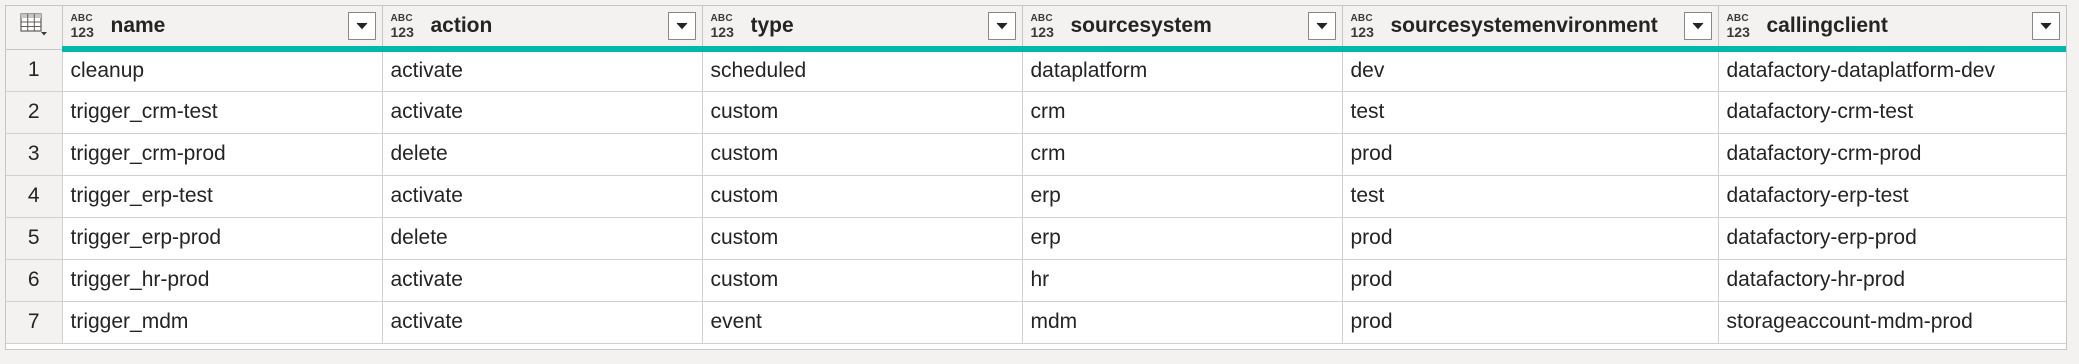 The width and height of the screenshot is (2079, 364). Describe the element at coordinates (1530, 70) in the screenshot. I see `cell-sourcesystemenvironment: dev` at that location.